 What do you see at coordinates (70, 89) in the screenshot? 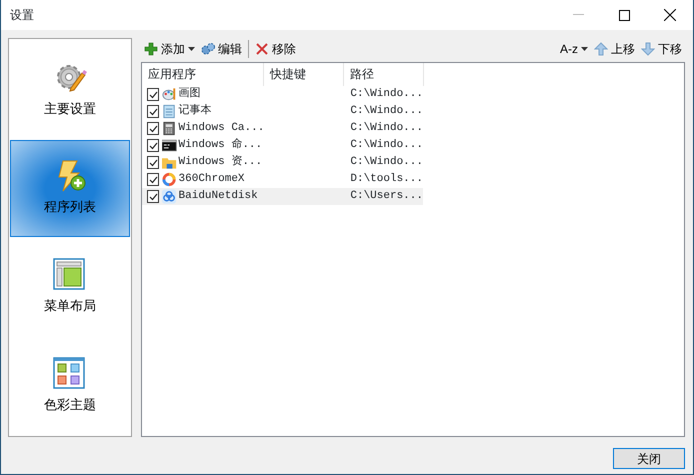
I see `sidebar-item: 主要设置` at bounding box center [70, 89].